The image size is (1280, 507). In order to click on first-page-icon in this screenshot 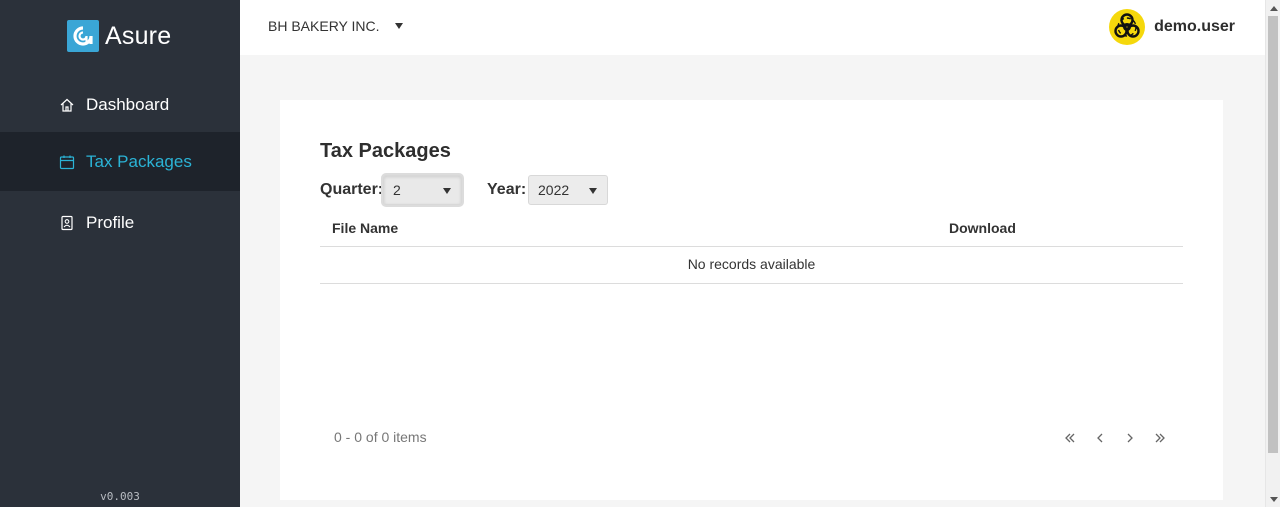, I will do `click(1070, 438)`.